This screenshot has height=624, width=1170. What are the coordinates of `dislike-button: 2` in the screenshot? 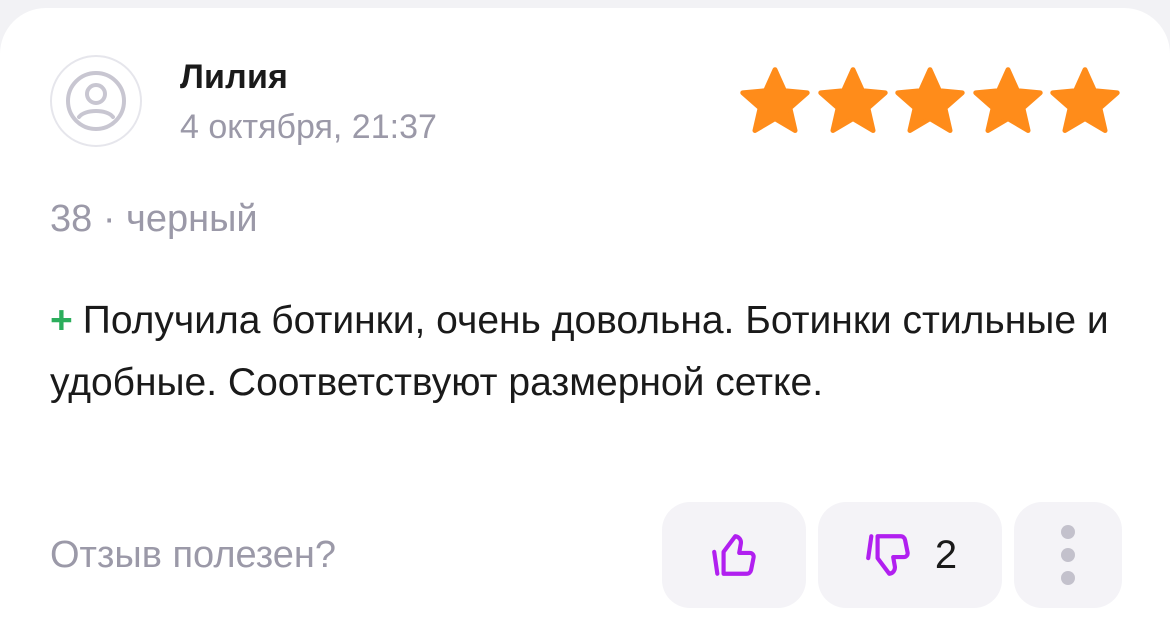 It's located at (910, 555).